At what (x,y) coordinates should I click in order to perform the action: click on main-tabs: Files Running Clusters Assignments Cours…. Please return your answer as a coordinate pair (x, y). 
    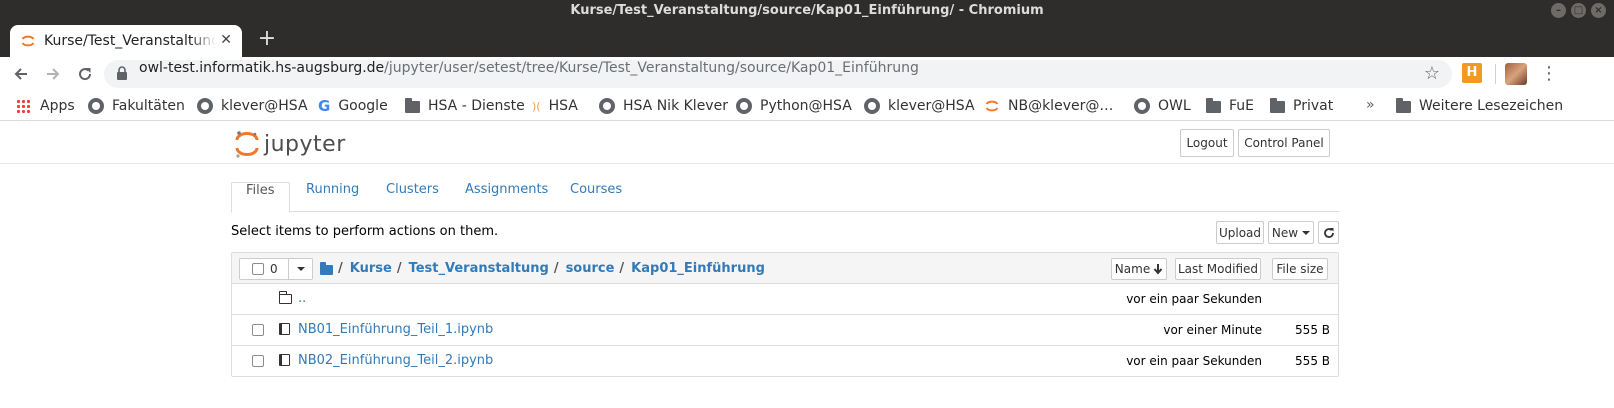
    Looking at the image, I should click on (785, 197).